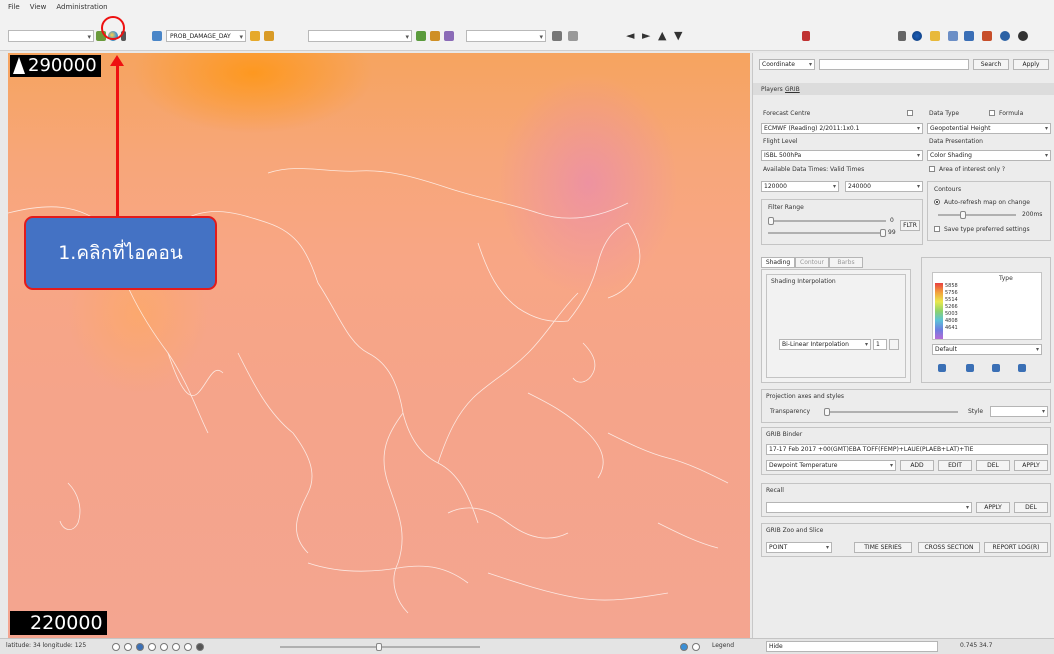 This screenshot has height=654, width=1054. What do you see at coordinates (421, 36) in the screenshot?
I see `export-icon` at bounding box center [421, 36].